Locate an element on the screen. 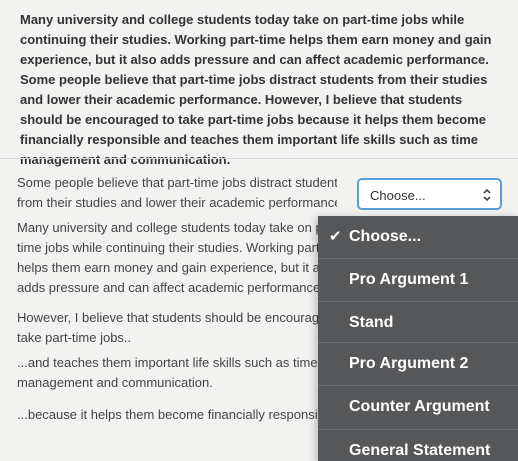 The height and width of the screenshot is (461, 518). menu-item-stand: Stand is located at coordinates (418, 323).